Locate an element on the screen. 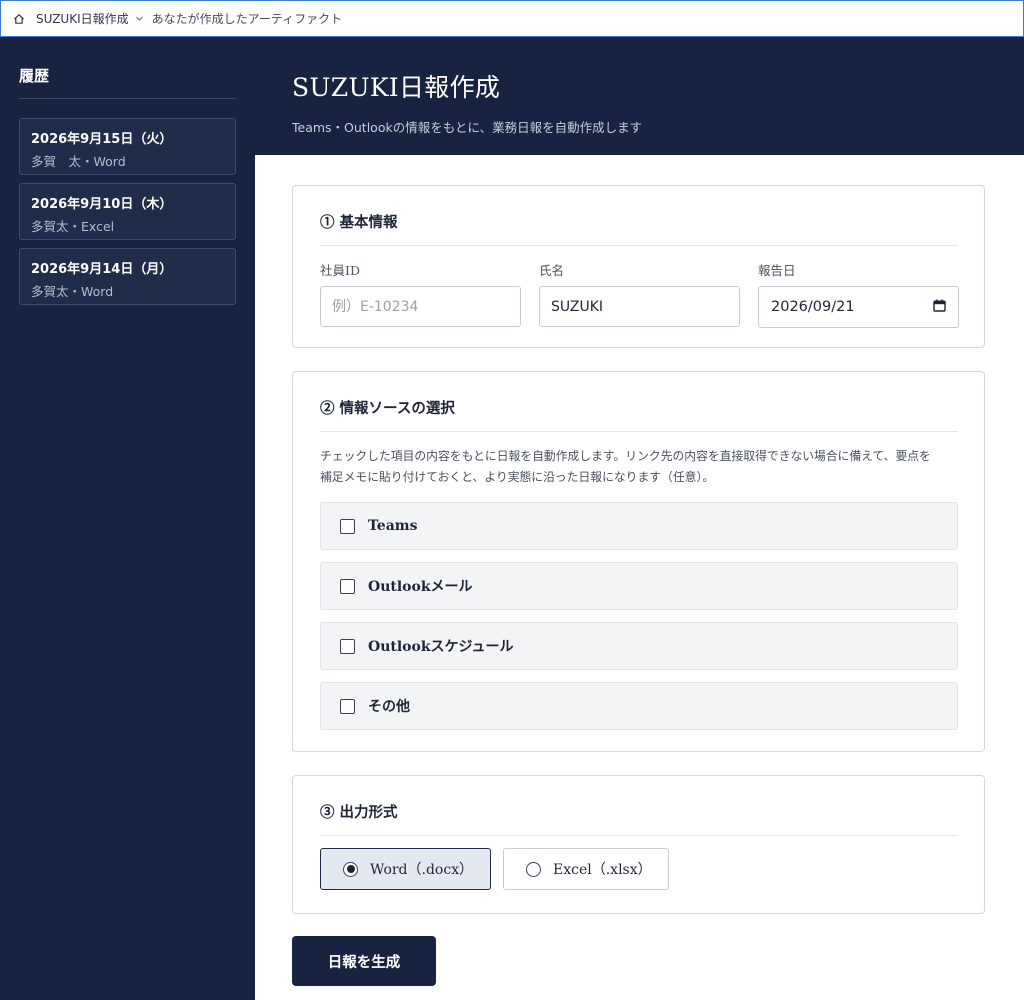  breadcrumb-subtitle: あなたが作成したアーティファクト is located at coordinates (247, 19).